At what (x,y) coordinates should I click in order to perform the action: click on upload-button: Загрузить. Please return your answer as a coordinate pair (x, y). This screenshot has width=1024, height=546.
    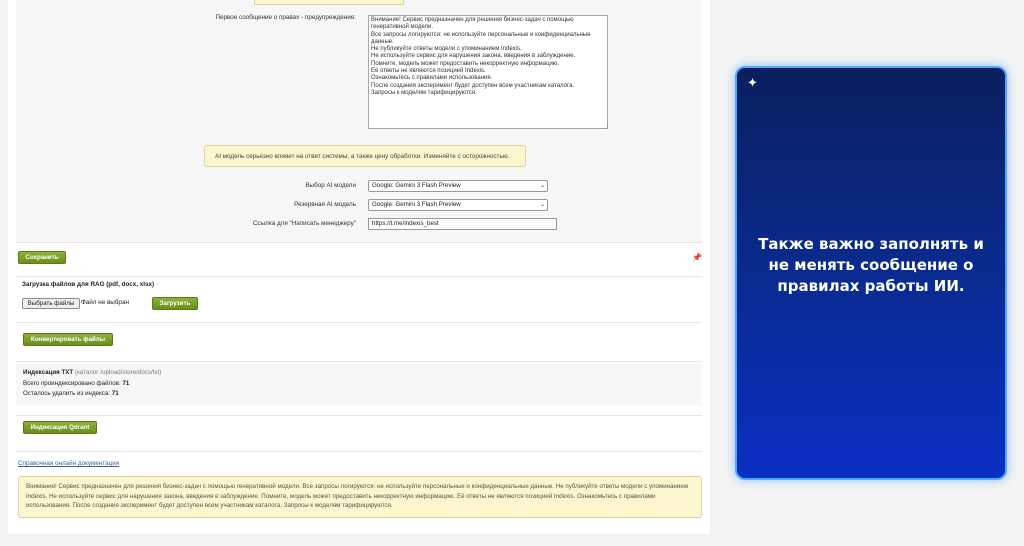
    Looking at the image, I should click on (175, 303).